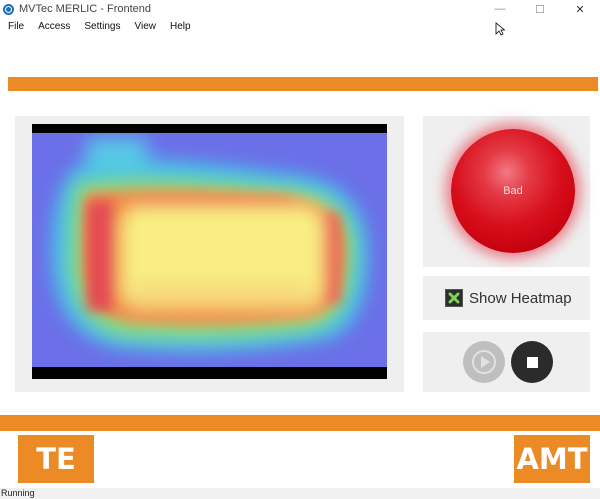 Image resolution: width=600 pixels, height=499 pixels. Describe the element at coordinates (101, 27) in the screenshot. I see `menu-settings: Settings` at that location.